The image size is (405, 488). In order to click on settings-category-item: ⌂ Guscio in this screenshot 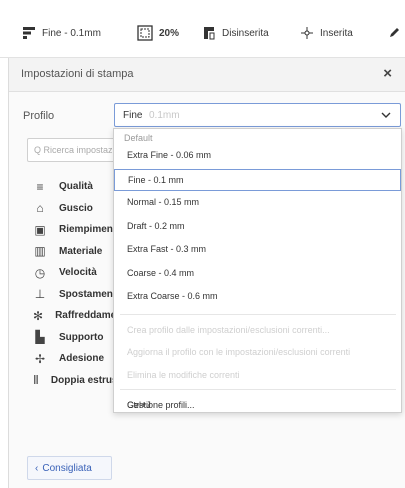, I will do `click(77, 209)`.